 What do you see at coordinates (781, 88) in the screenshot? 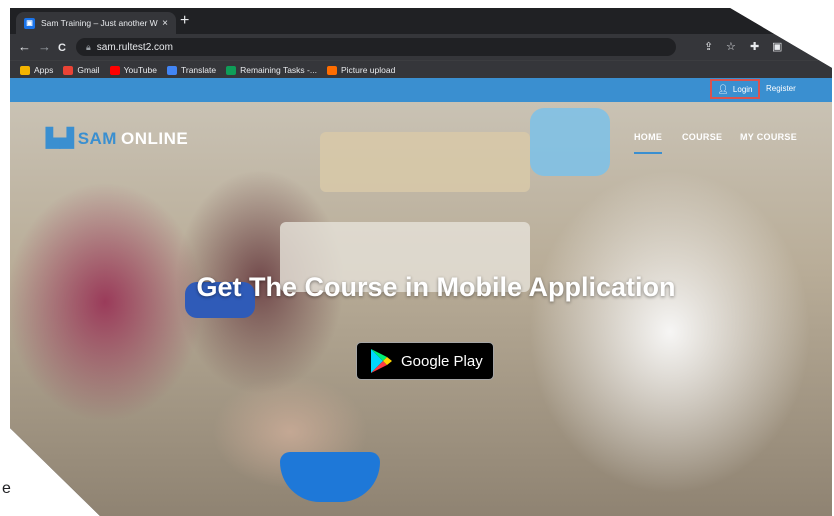
I see `register-link: Register` at bounding box center [781, 88].